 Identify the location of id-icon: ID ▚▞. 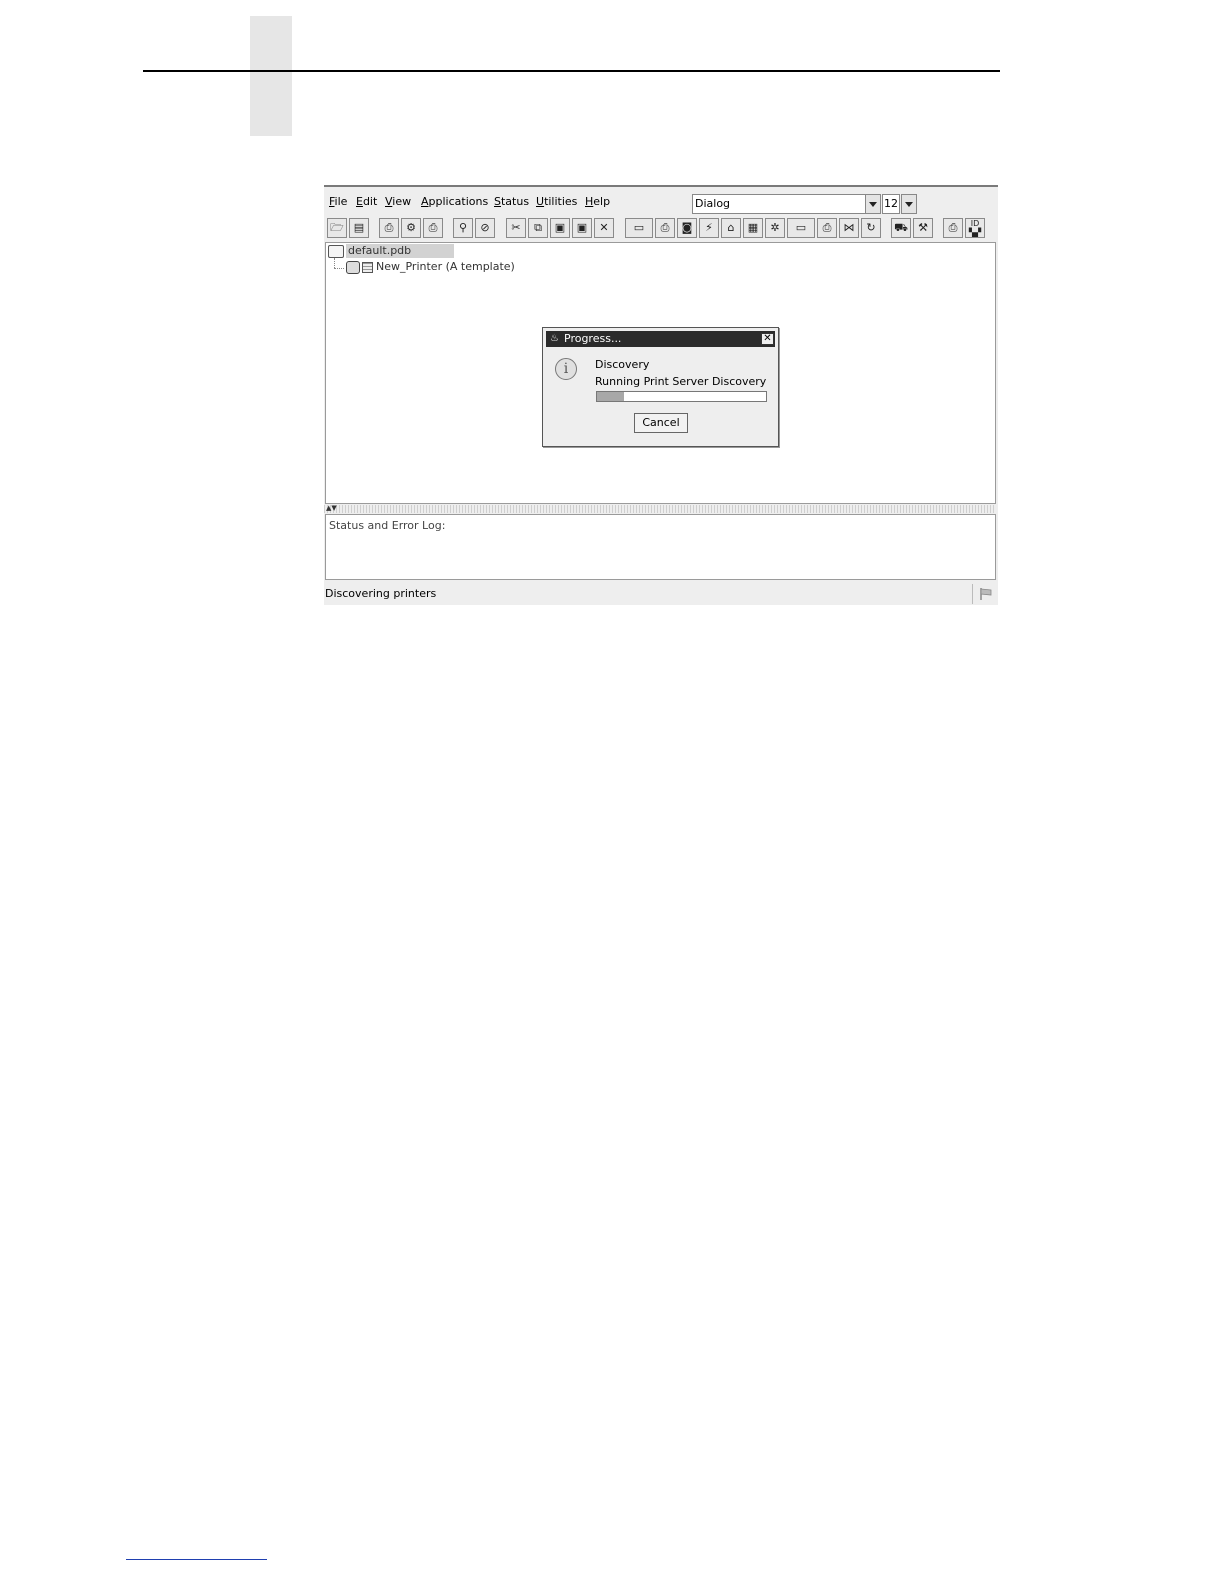
(975, 228).